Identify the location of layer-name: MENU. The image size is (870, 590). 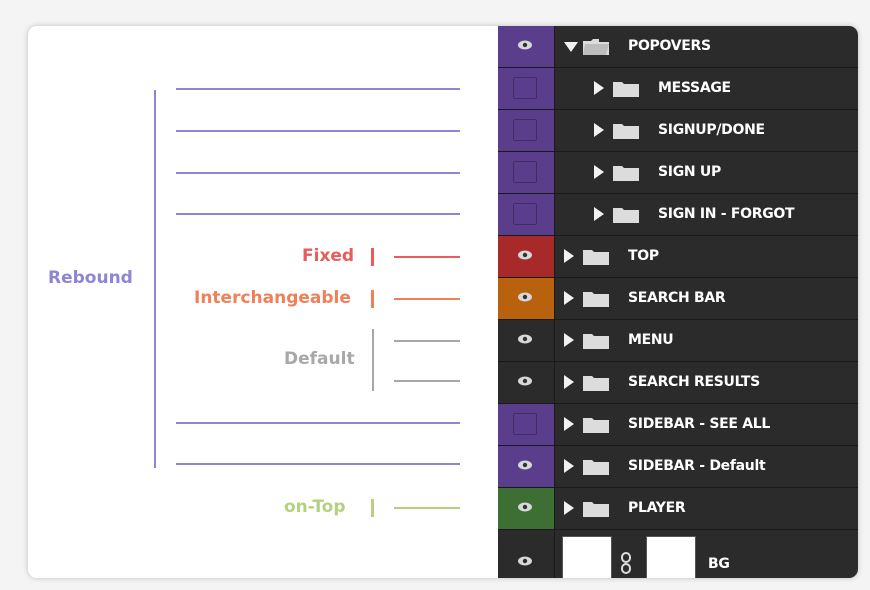
(651, 340).